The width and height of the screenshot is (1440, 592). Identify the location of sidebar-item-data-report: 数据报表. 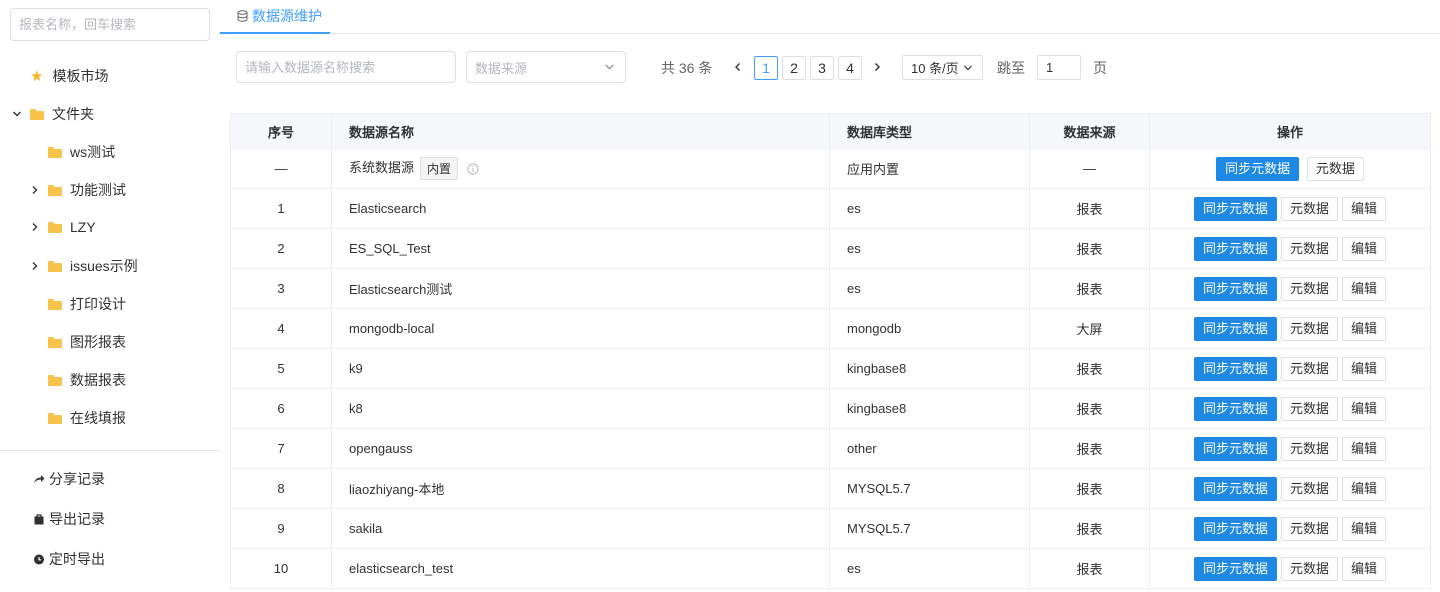
(87, 380).